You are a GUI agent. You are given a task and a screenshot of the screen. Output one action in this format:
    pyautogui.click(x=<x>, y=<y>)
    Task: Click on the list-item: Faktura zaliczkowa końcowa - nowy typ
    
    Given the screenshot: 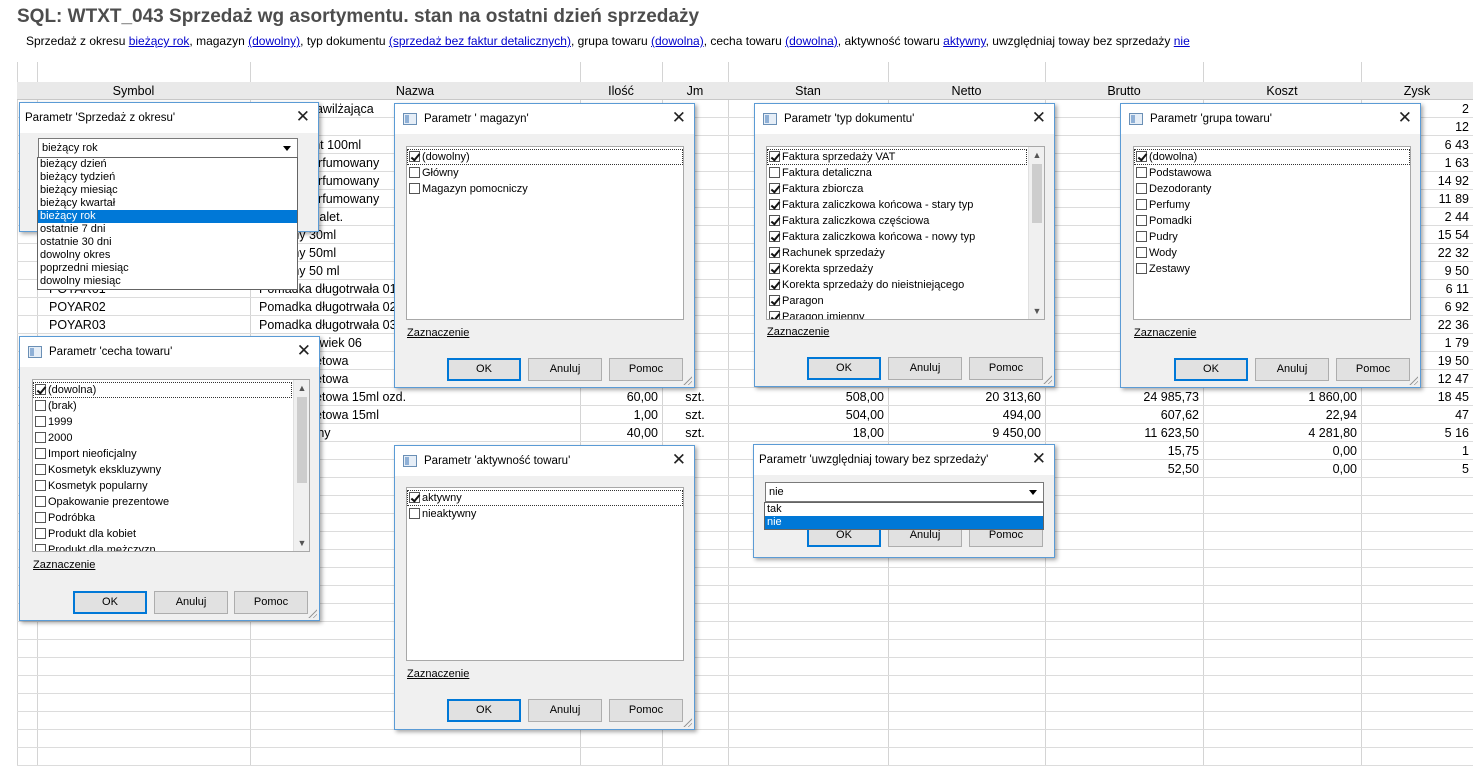 What is the action you would take?
    pyautogui.click(x=897, y=237)
    